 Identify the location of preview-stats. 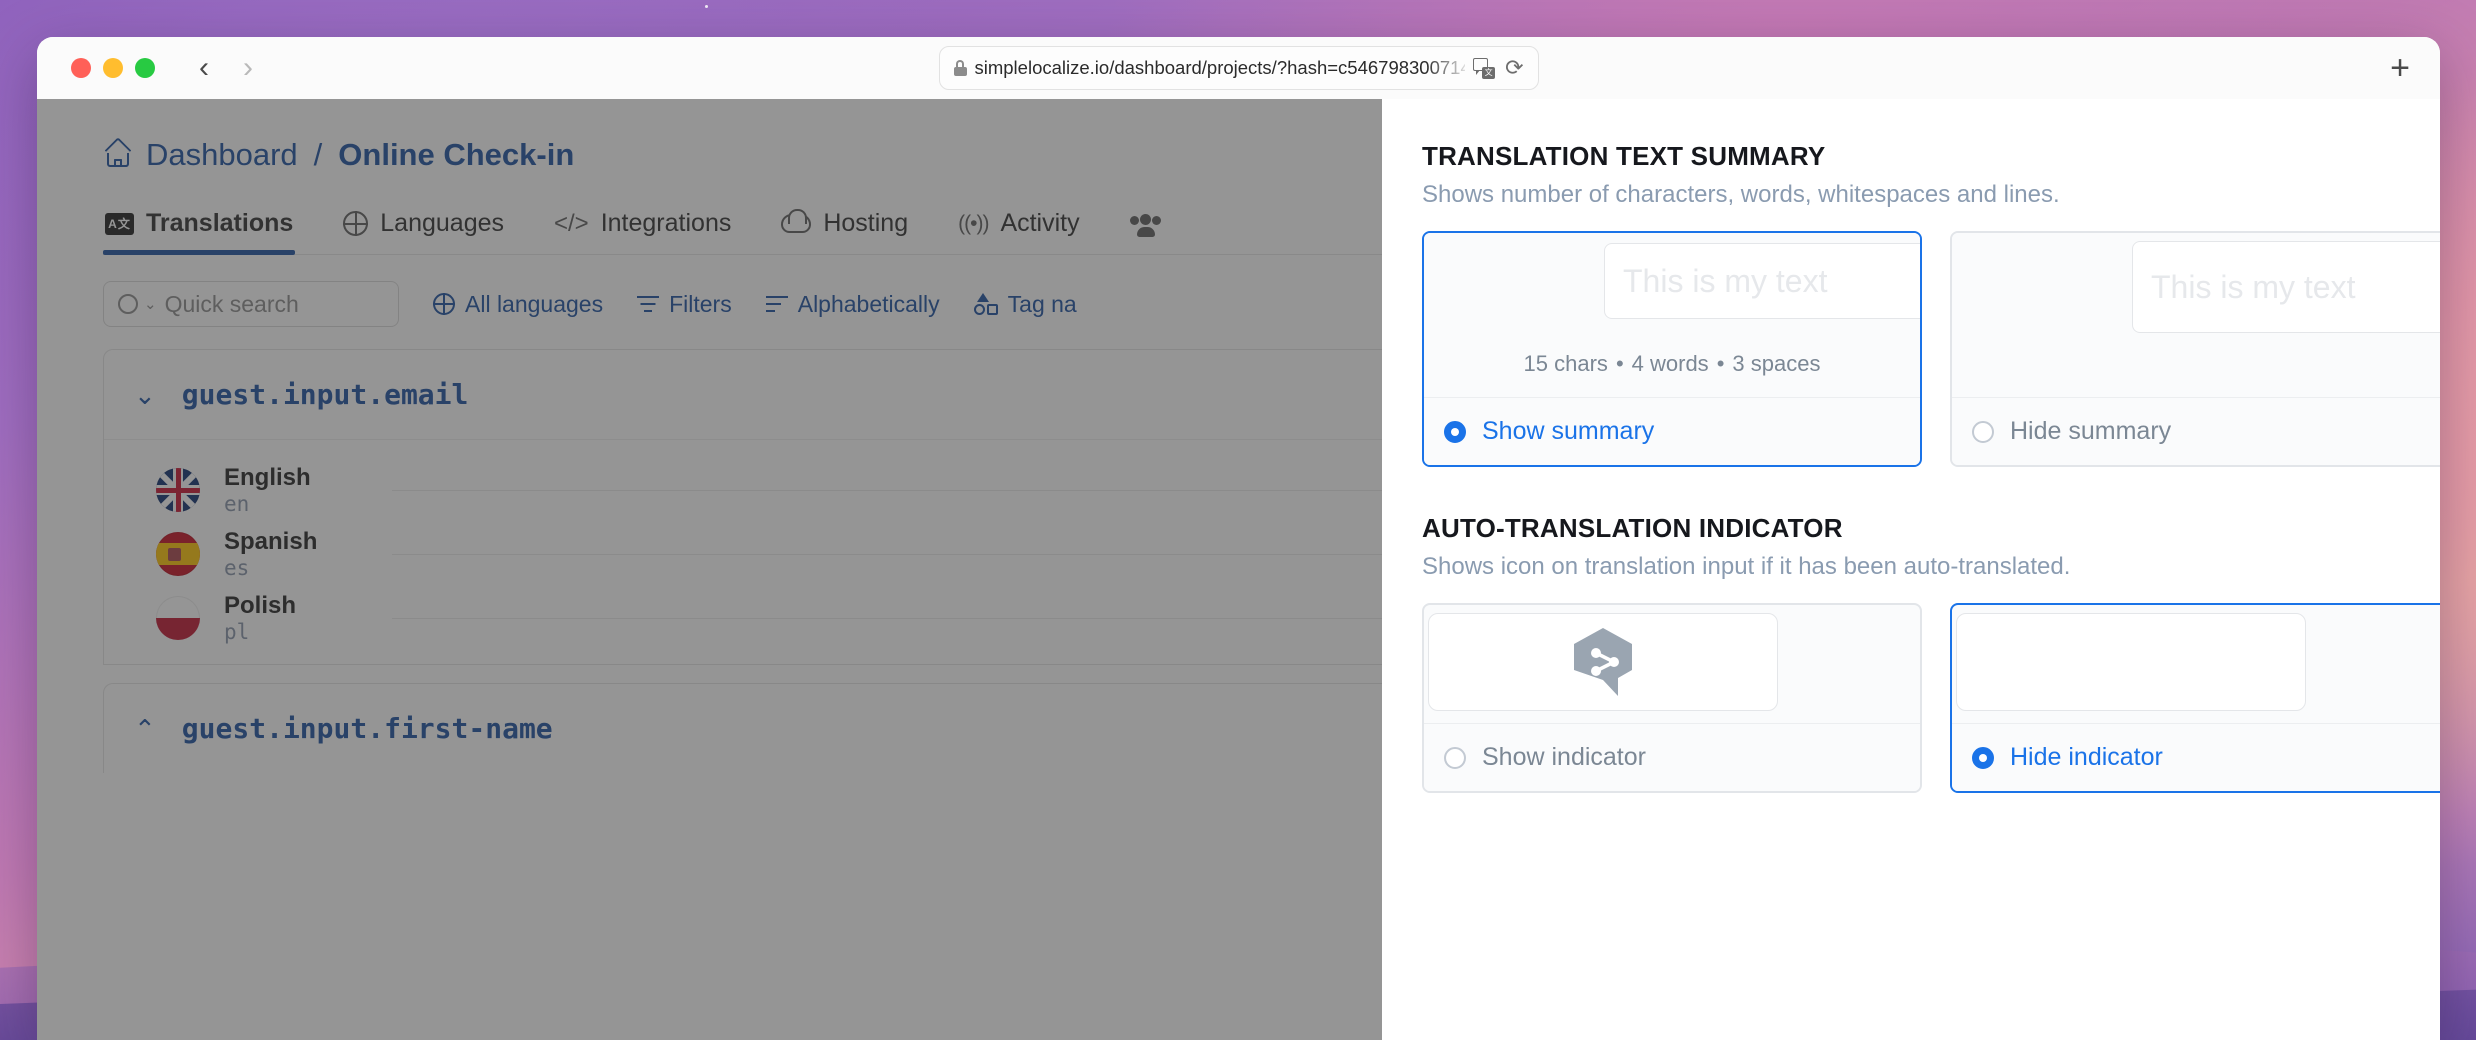
(2196, 374).